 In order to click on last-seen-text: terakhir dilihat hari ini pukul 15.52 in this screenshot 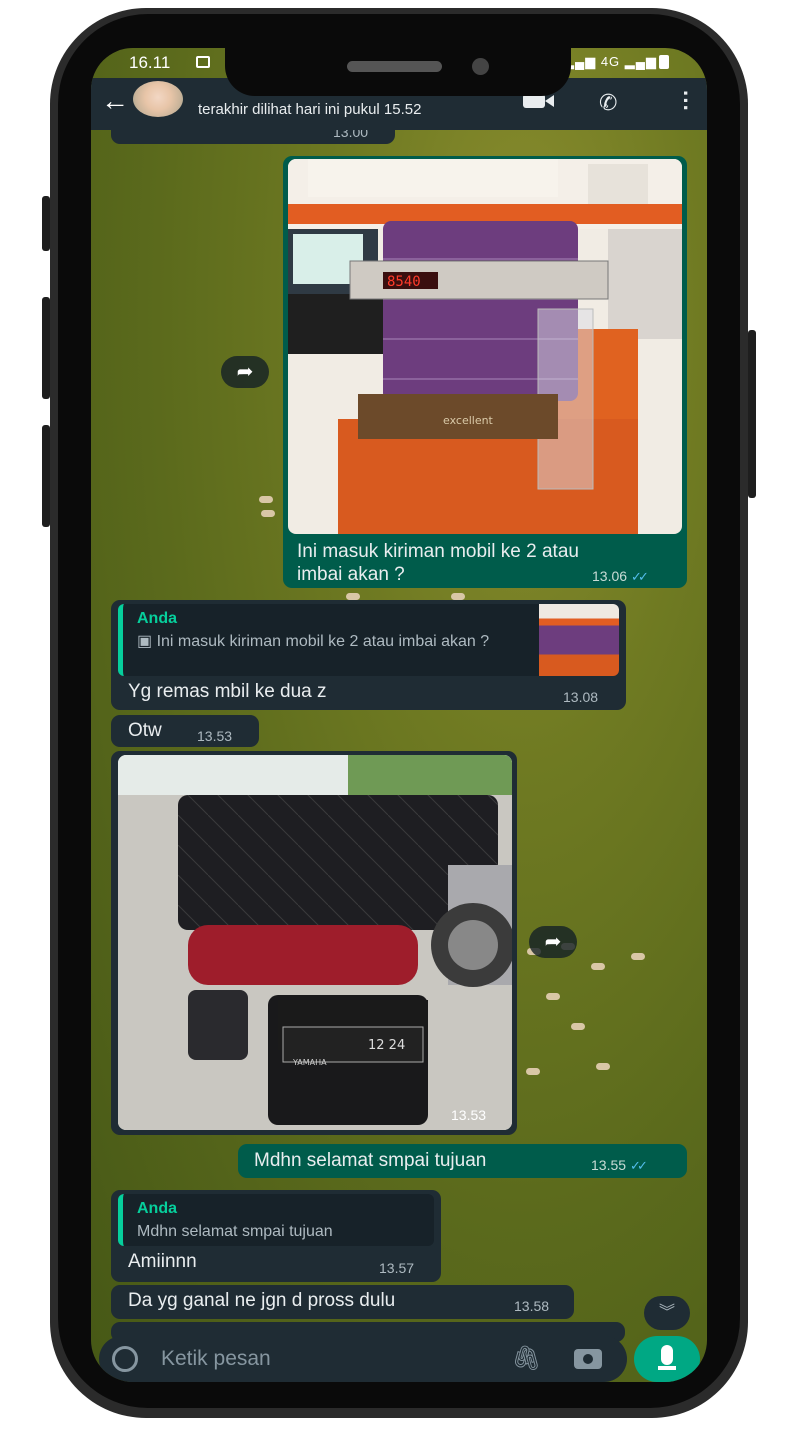, I will do `click(309, 109)`.